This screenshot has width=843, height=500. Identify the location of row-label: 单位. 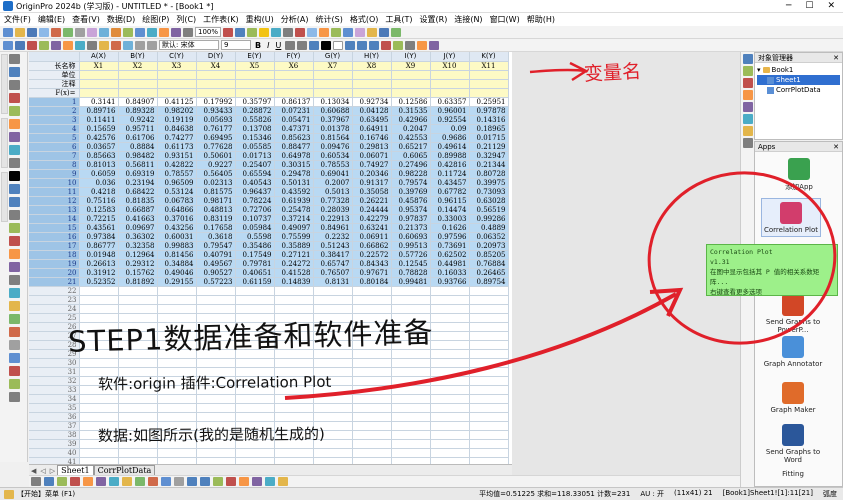
(54, 75).